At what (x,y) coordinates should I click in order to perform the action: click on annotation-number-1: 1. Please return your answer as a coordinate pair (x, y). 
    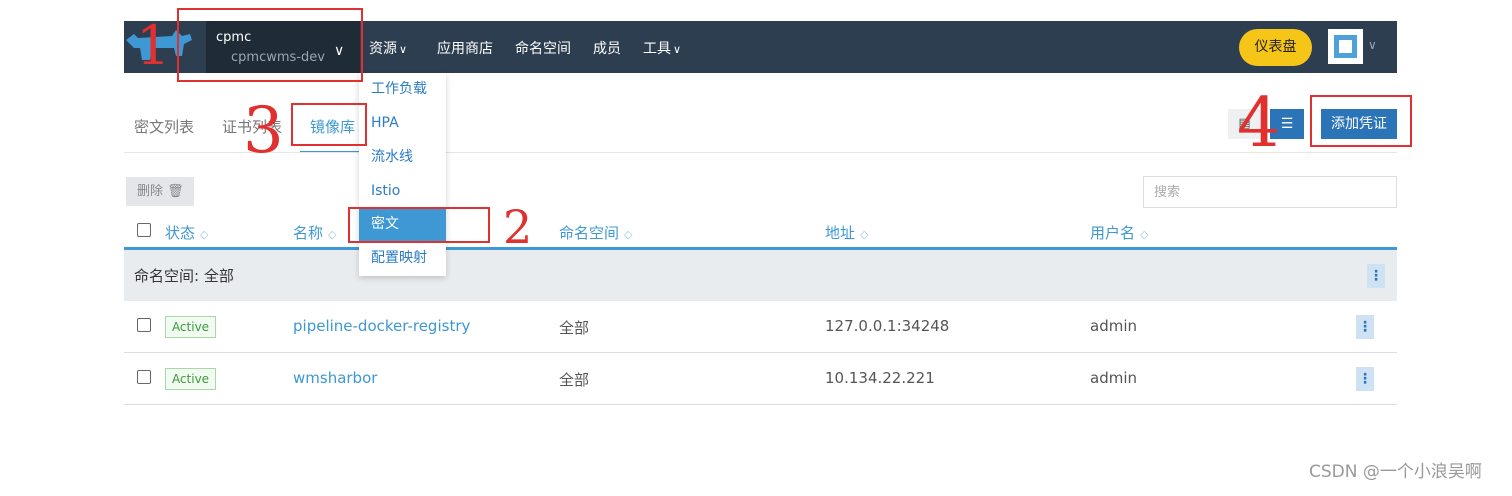
    Looking at the image, I should click on (153, 45).